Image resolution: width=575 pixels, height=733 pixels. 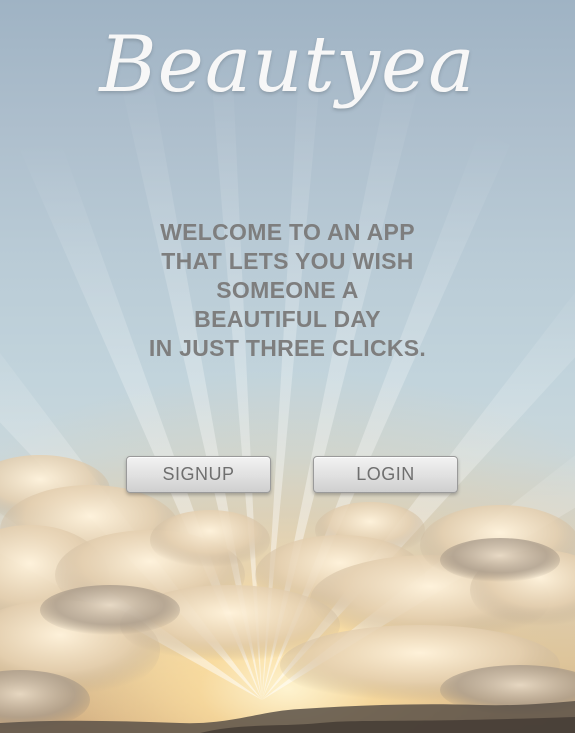 What do you see at coordinates (385, 474) in the screenshot?
I see `login-button: LOGIN` at bounding box center [385, 474].